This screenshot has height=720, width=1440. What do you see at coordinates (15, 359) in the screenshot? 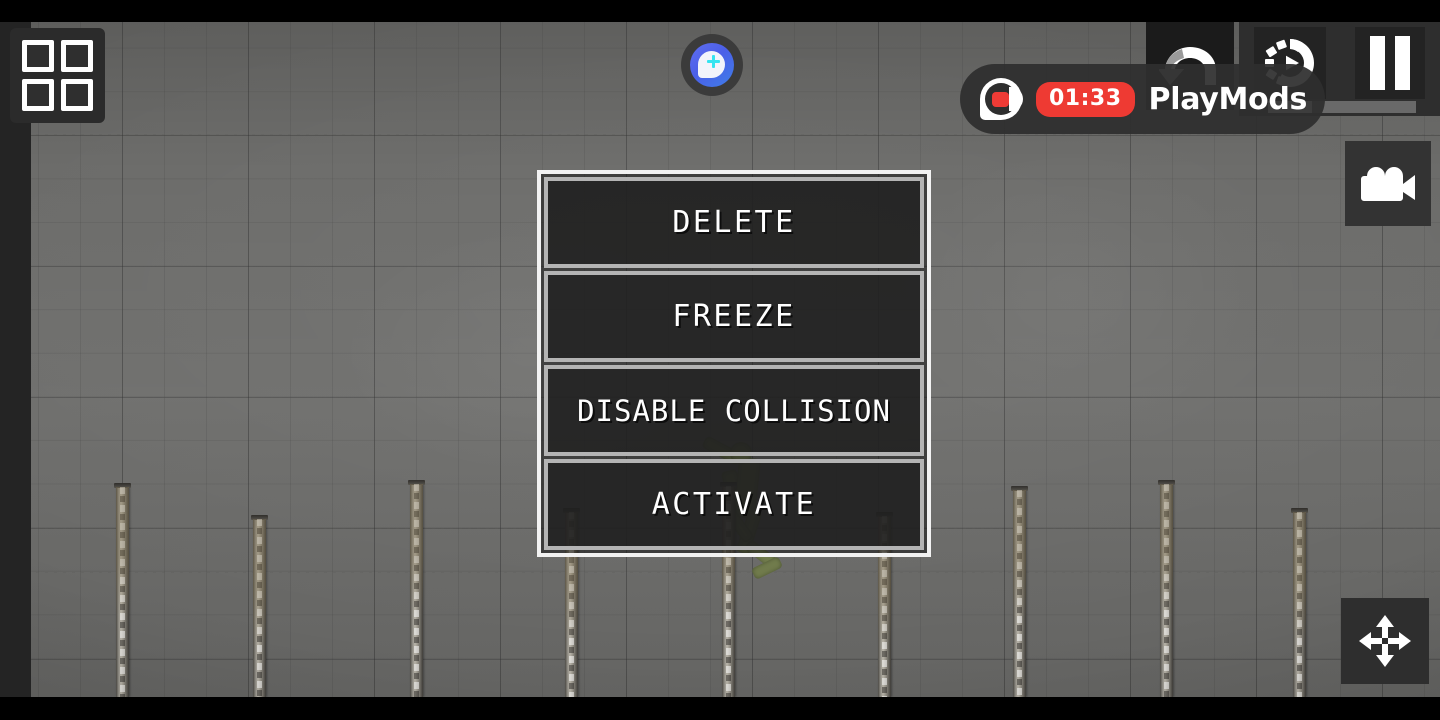
I see `left-side-panel` at bounding box center [15, 359].